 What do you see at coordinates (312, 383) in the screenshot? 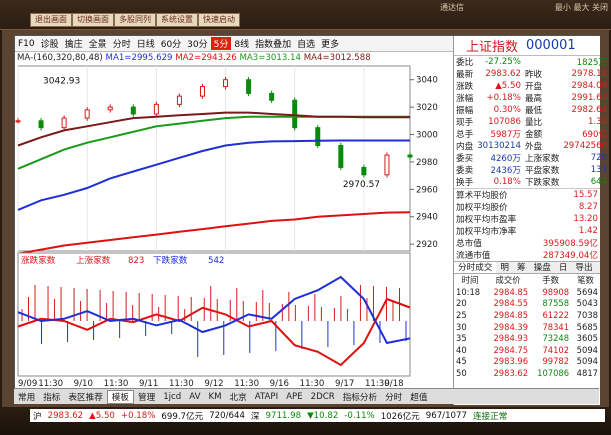
I see `x-tick-label: 11:30` at bounding box center [312, 383].